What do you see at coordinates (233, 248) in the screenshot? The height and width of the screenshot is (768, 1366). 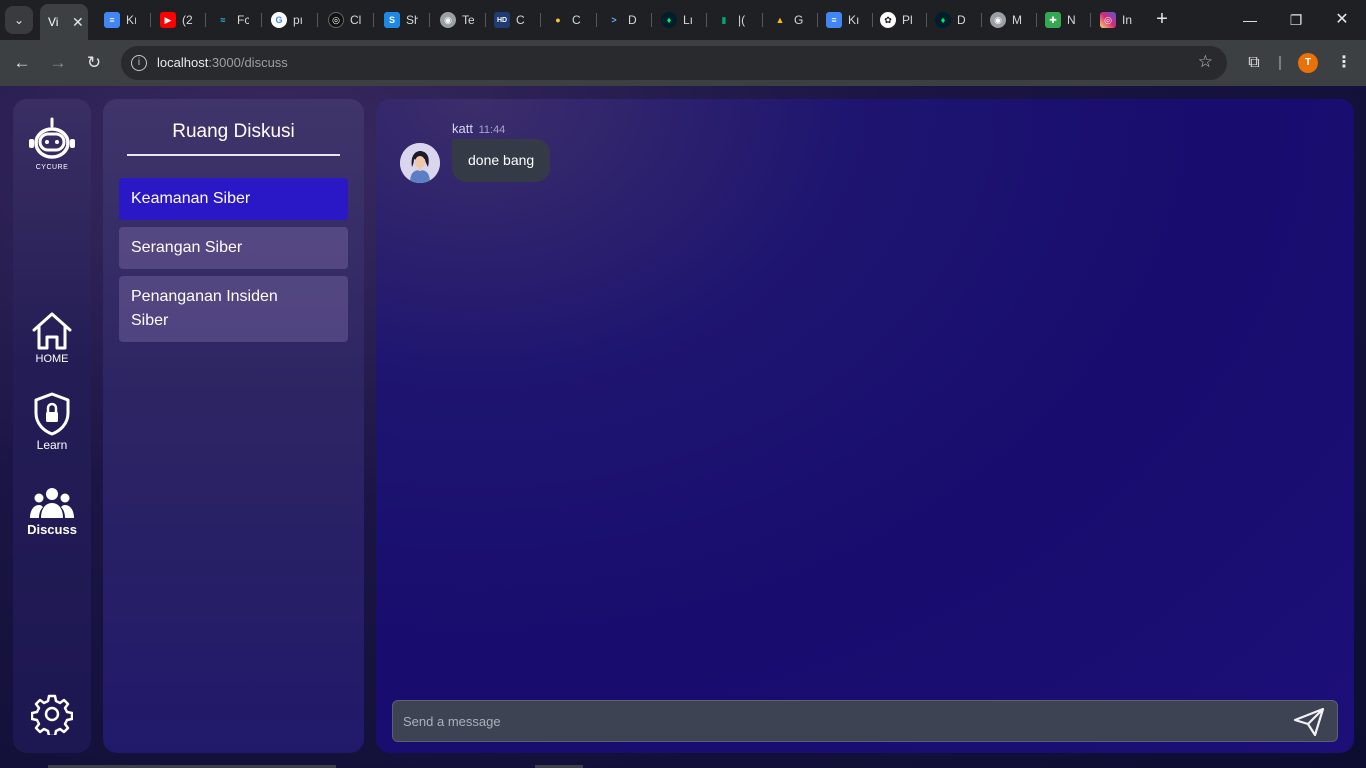 I see `room-item-serangan-siber: Serangan Siber` at bounding box center [233, 248].